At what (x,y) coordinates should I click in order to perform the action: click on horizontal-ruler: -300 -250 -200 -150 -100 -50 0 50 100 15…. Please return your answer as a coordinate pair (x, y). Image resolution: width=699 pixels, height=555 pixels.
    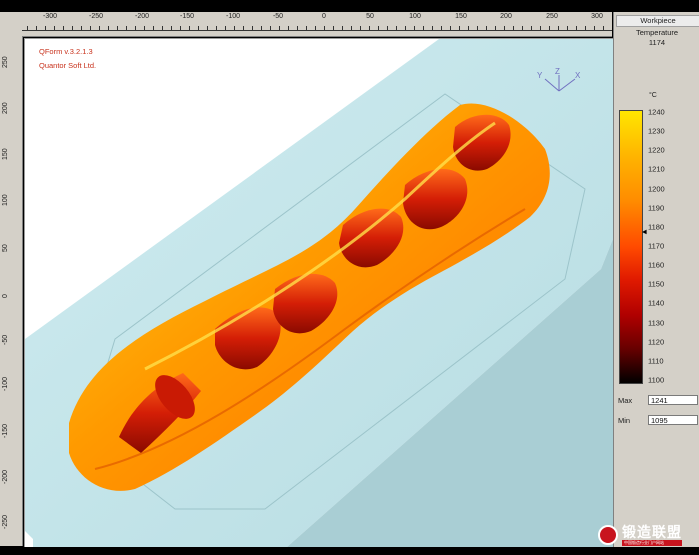
    Looking at the image, I should click on (317, 24).